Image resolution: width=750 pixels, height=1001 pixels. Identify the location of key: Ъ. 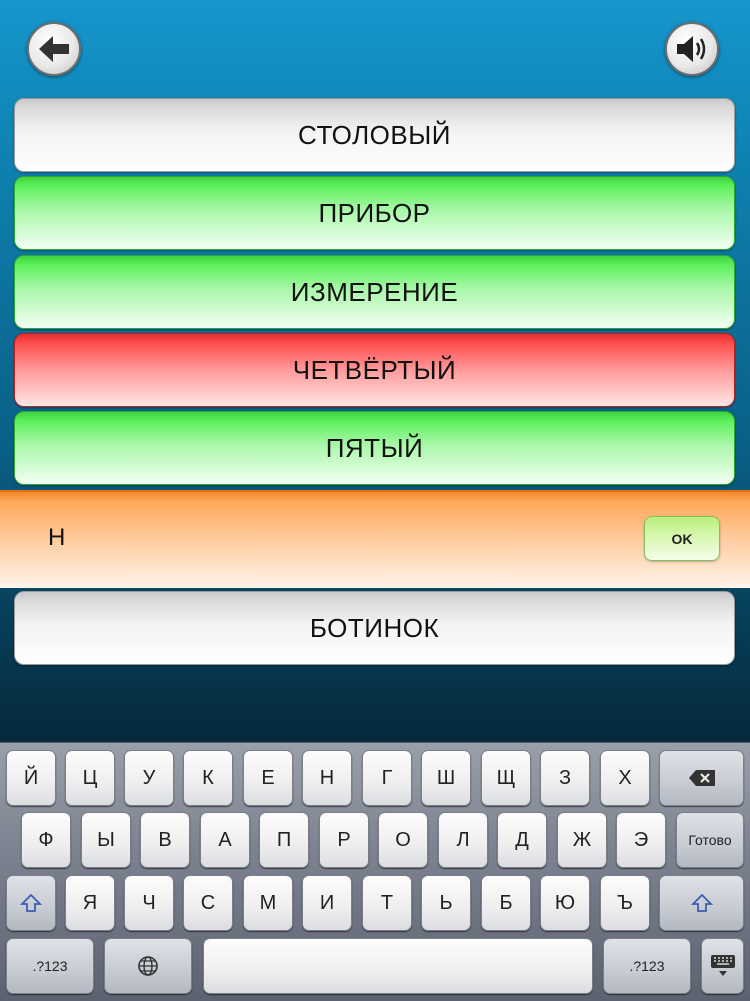
(625, 903).